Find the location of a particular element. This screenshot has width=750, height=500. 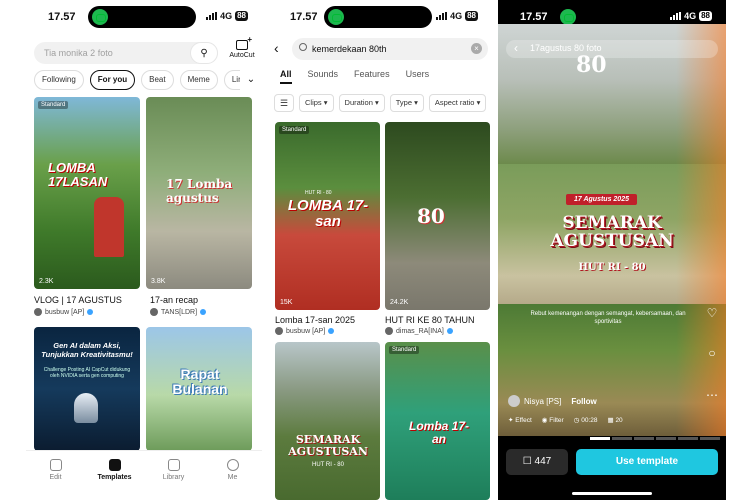

chip-meme: Meme is located at coordinates (198, 80).